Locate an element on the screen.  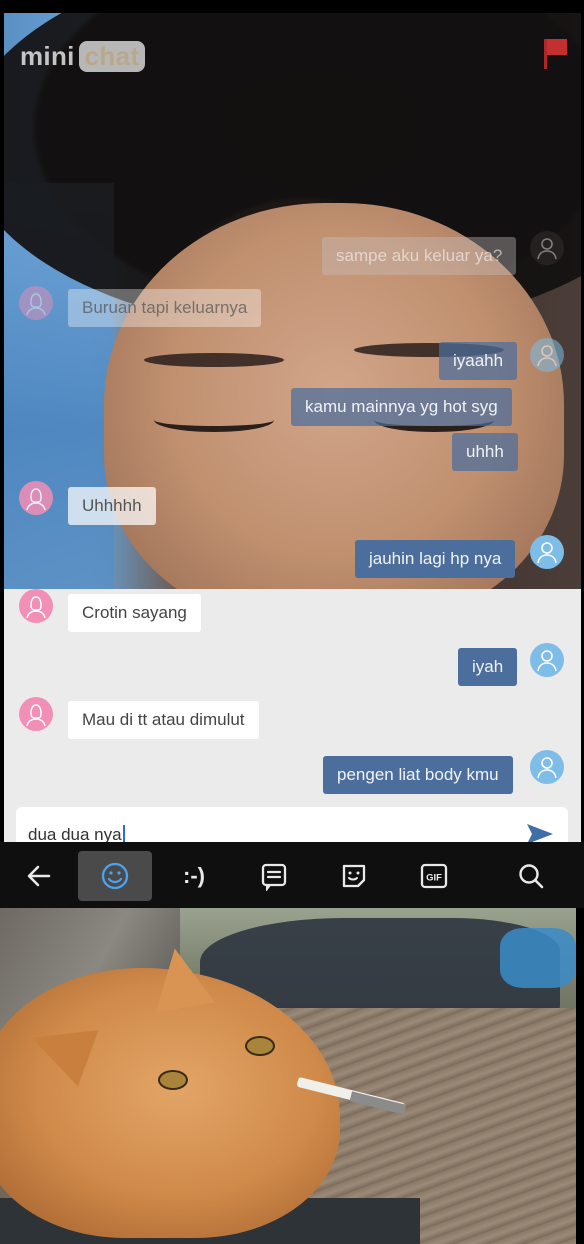
gif-label: GIF is located at coordinates (434, 878).